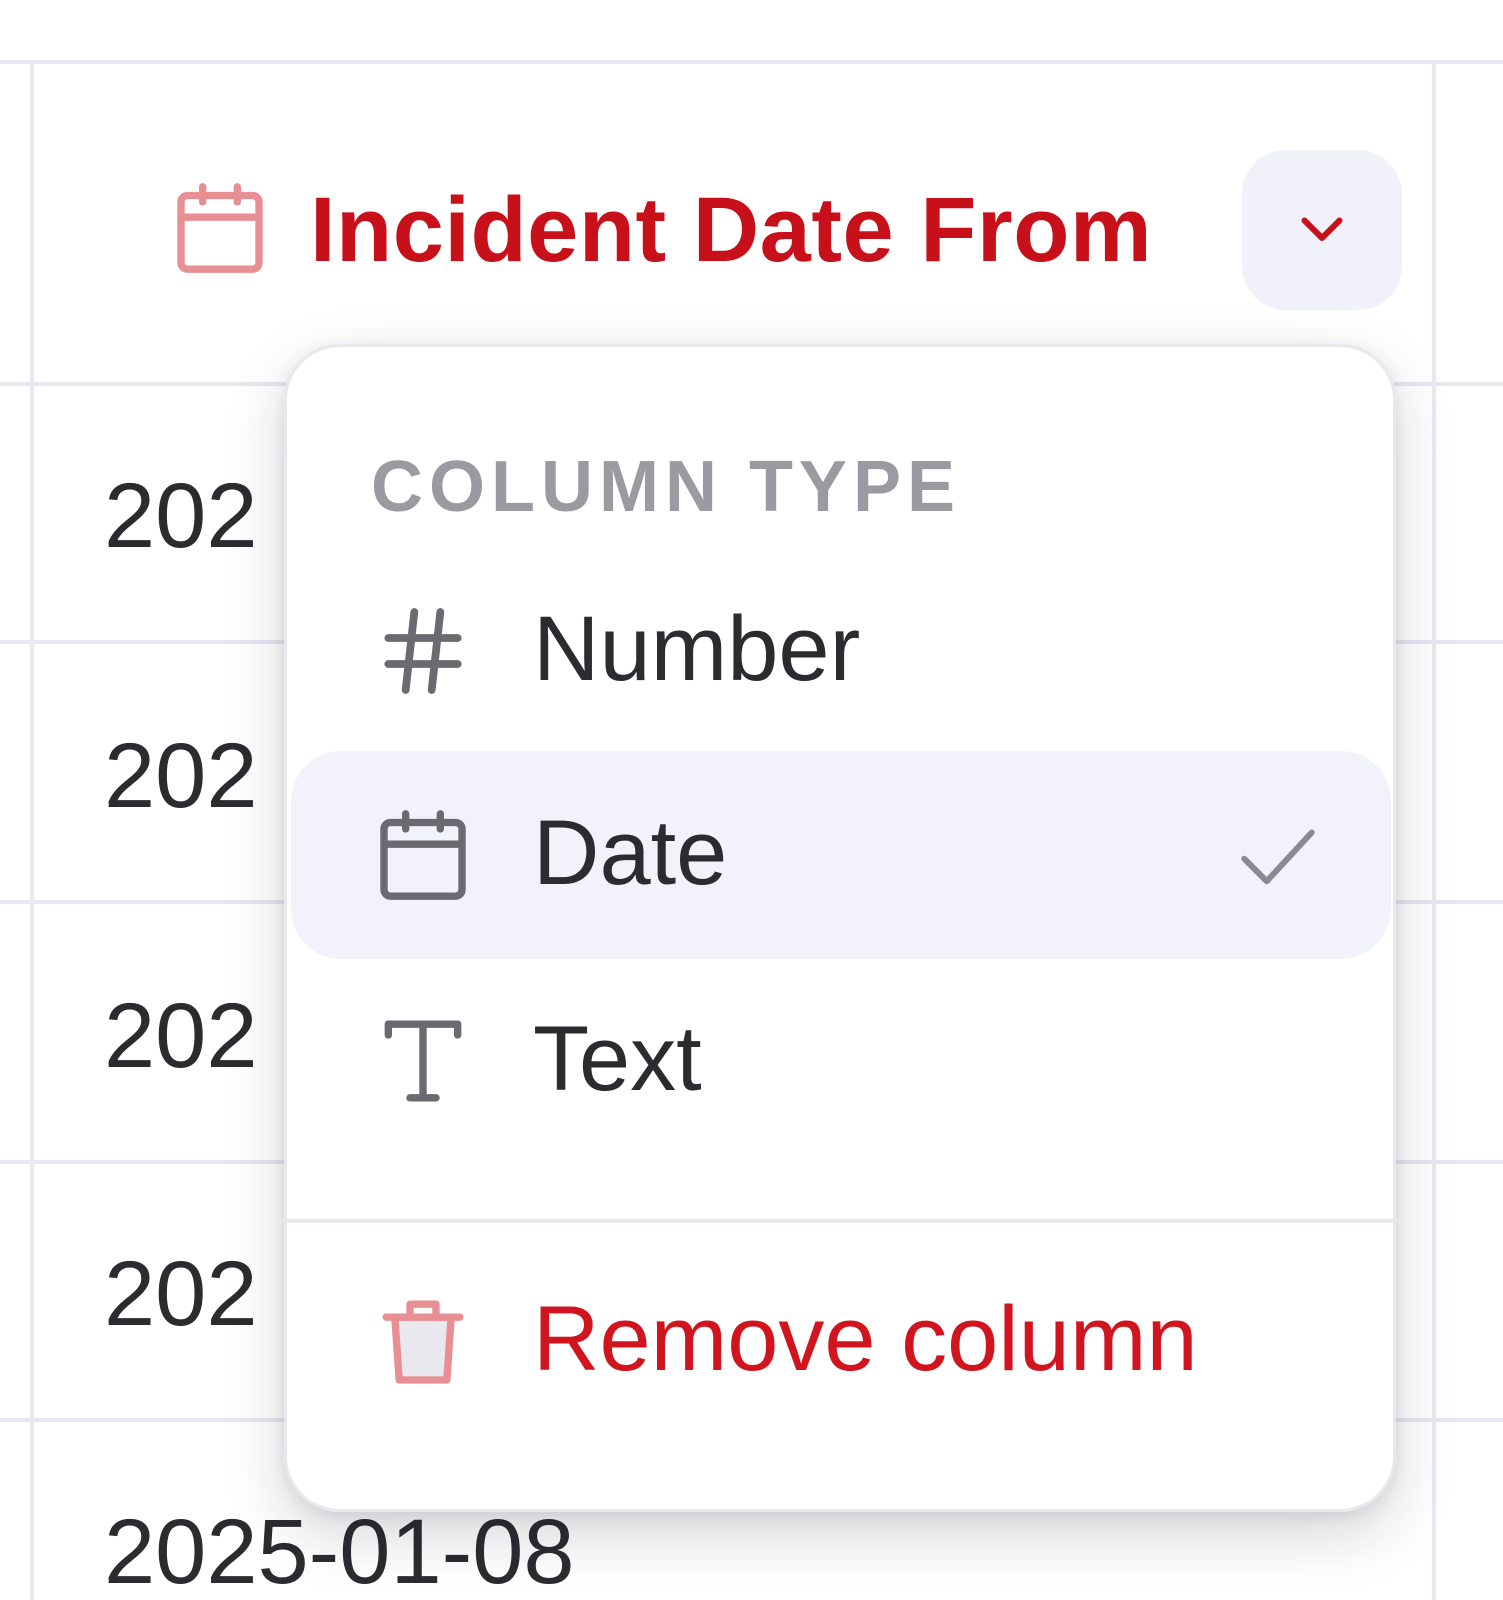  I want to click on column-header-title: Incident Date From, so click(731, 230).